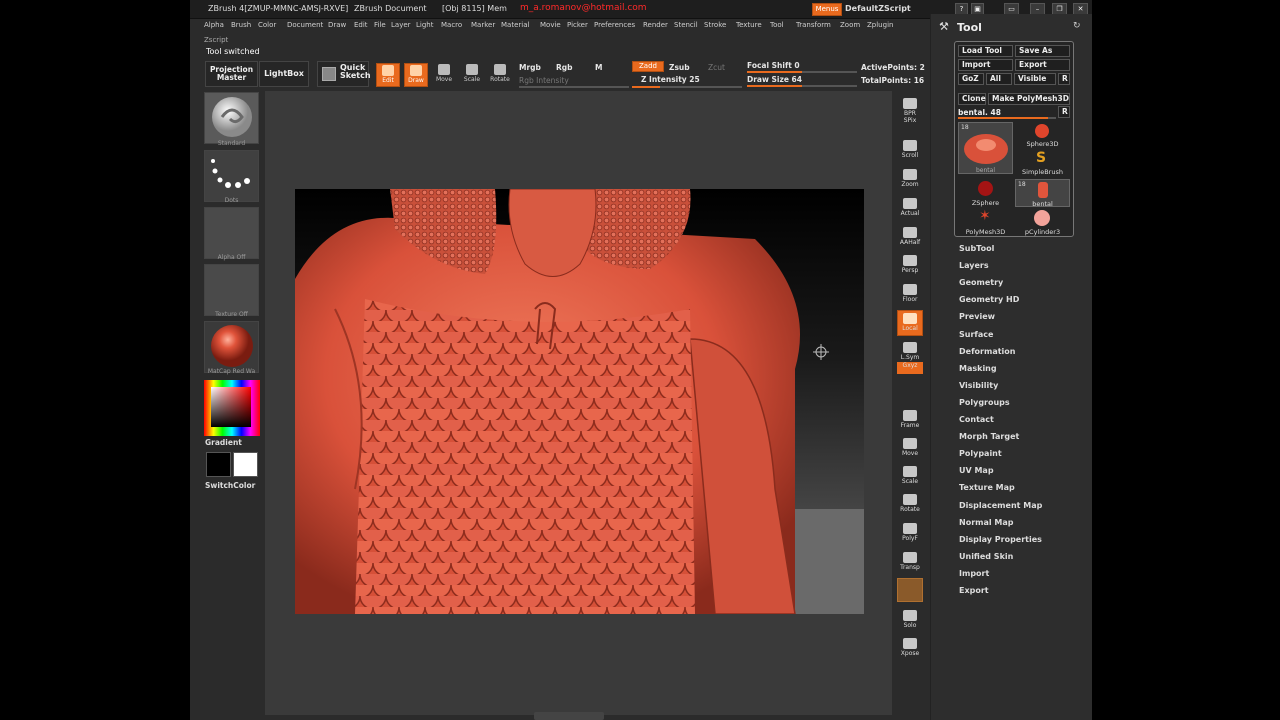  I want to click on subpalette-display-properties: Display Properties, so click(1000, 539).